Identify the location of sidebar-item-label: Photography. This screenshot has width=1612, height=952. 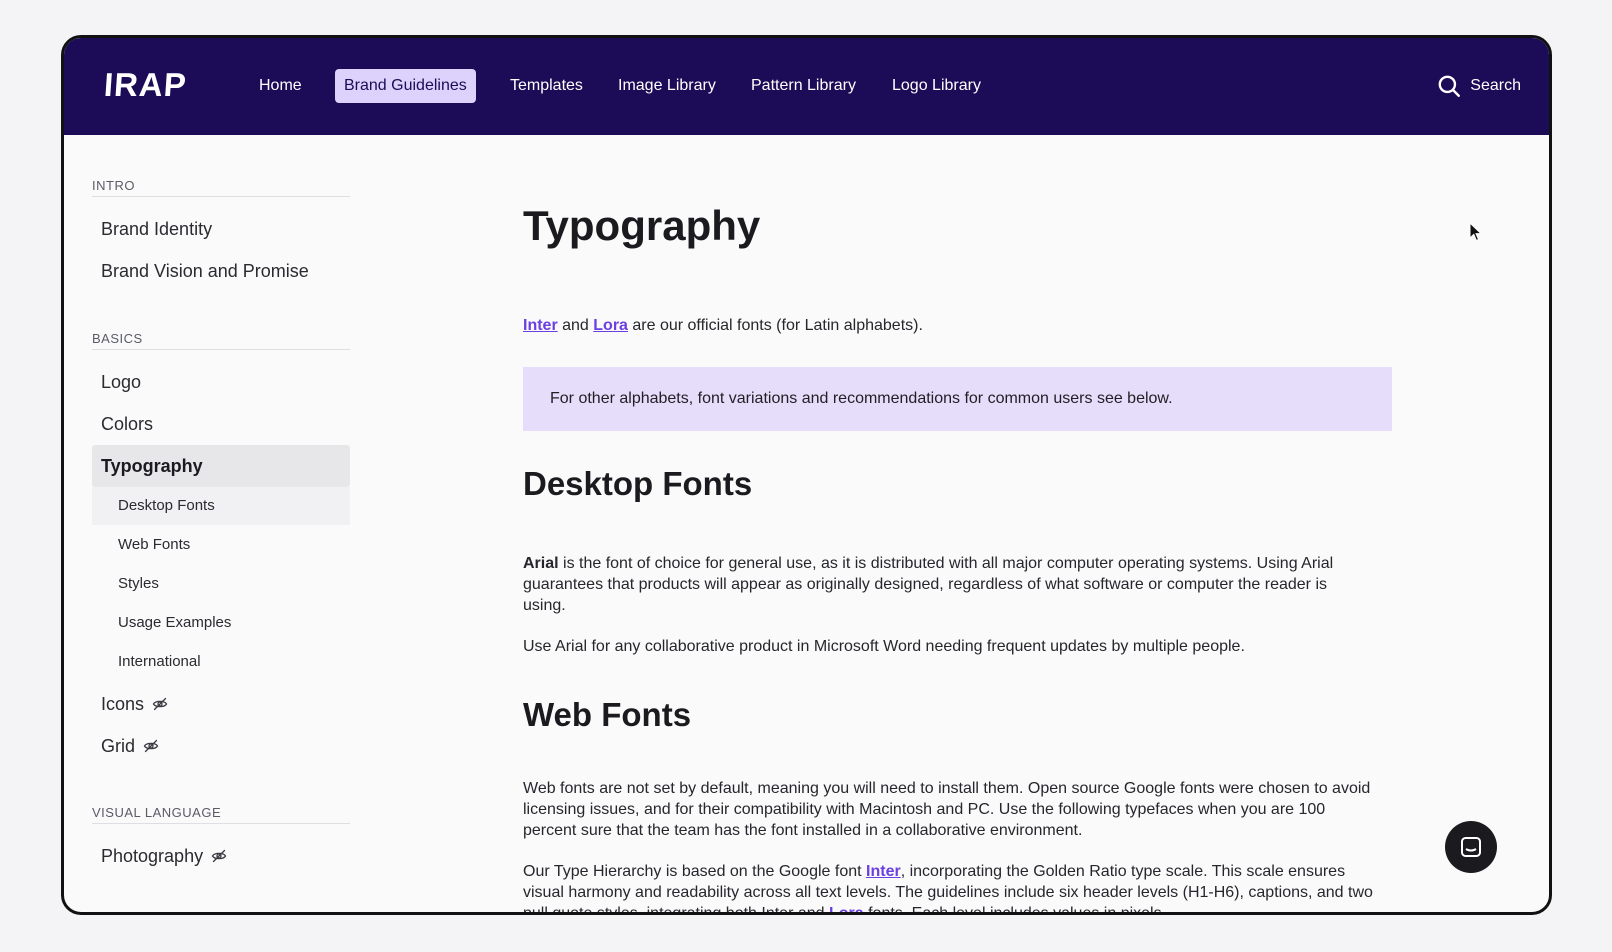
(152, 856).